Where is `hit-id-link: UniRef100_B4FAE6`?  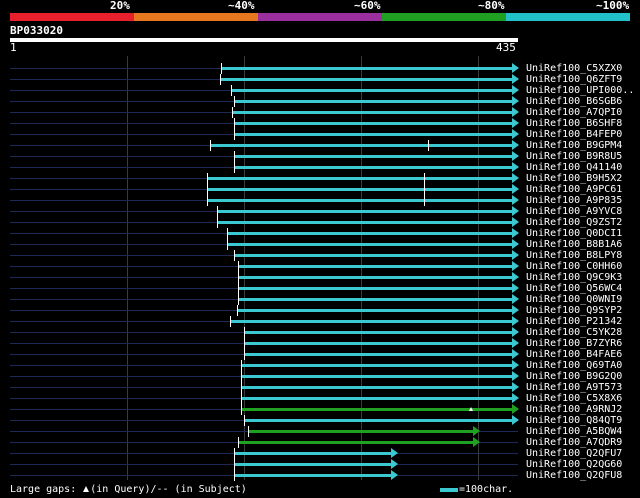
hit-id-link: UniRef100_B4FAE6 is located at coordinates (574, 354).